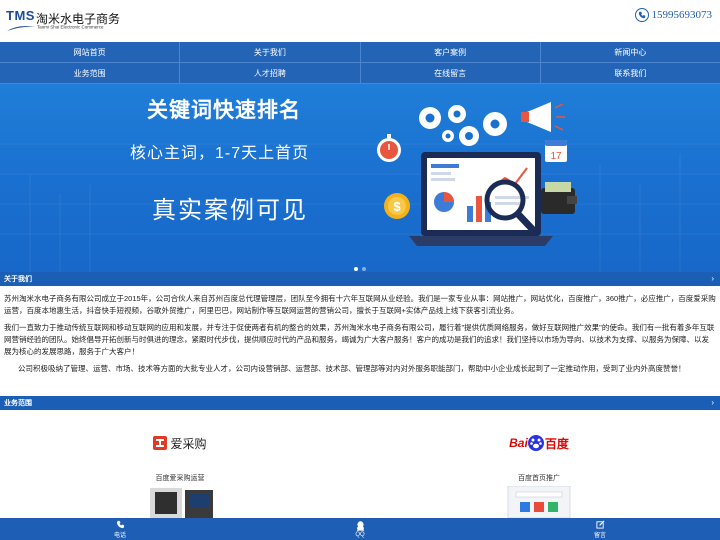  I want to click on phone-number: 15995693073, so click(682, 15).